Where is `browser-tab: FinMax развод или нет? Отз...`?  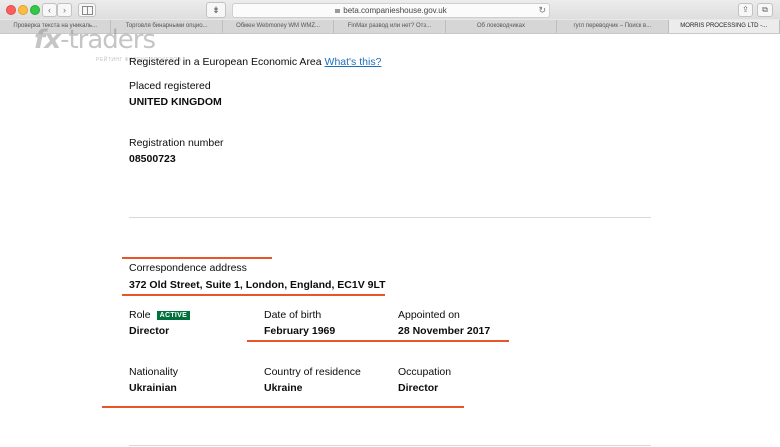
browser-tab: FinMax развод или нет? Отз... is located at coordinates (390, 26).